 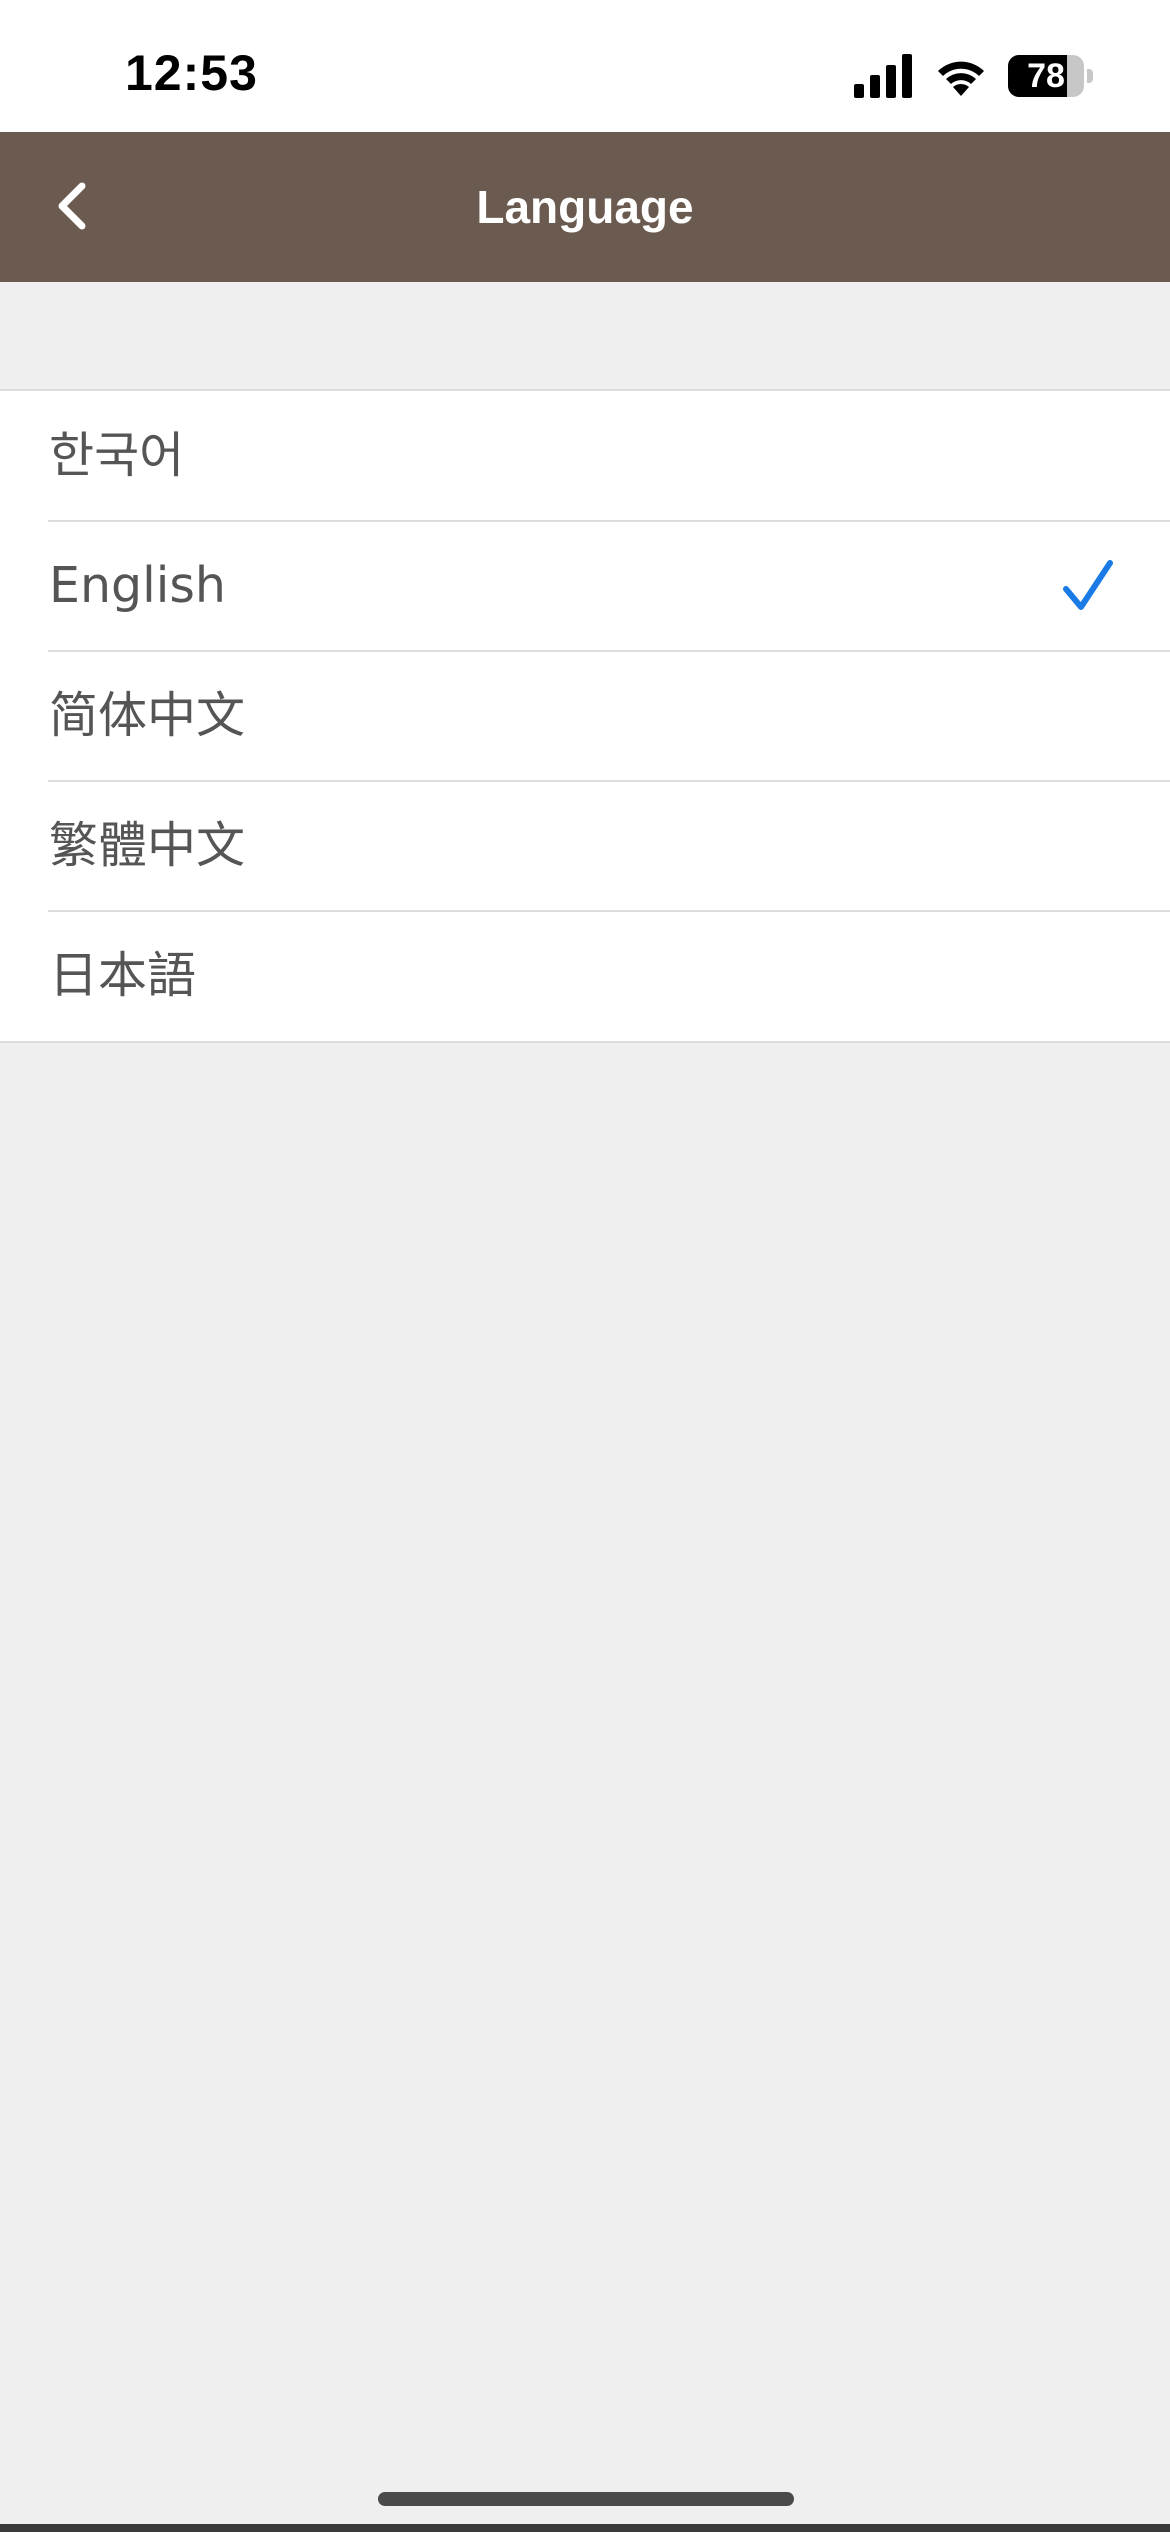 I want to click on battery-percent: 78, so click(x=1046, y=76).